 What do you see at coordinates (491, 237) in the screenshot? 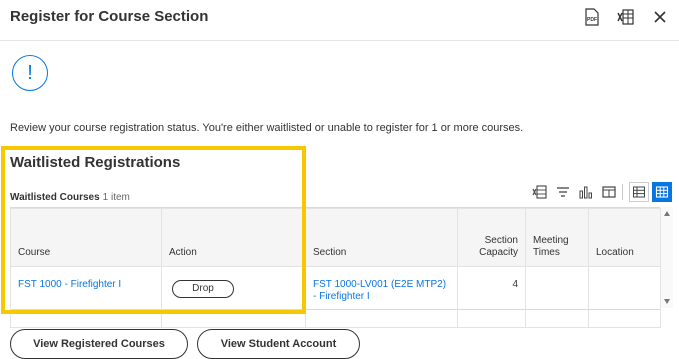
I see `column-header-section-capacity: Section Capacity` at bounding box center [491, 237].